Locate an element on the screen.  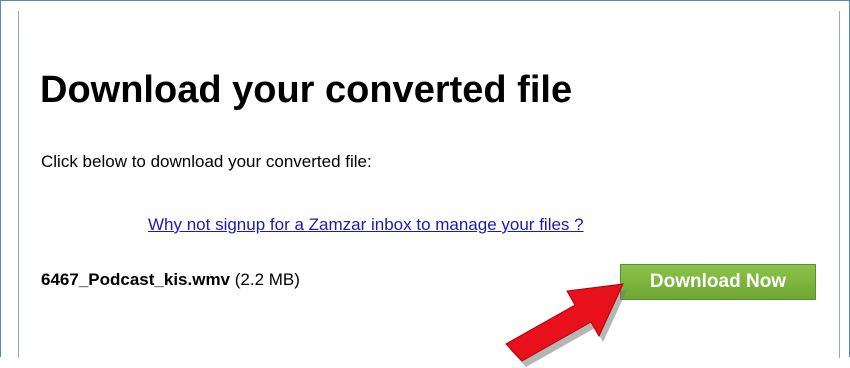
file-name: 6467_Podcast_kis.wmv is located at coordinates (136, 279).